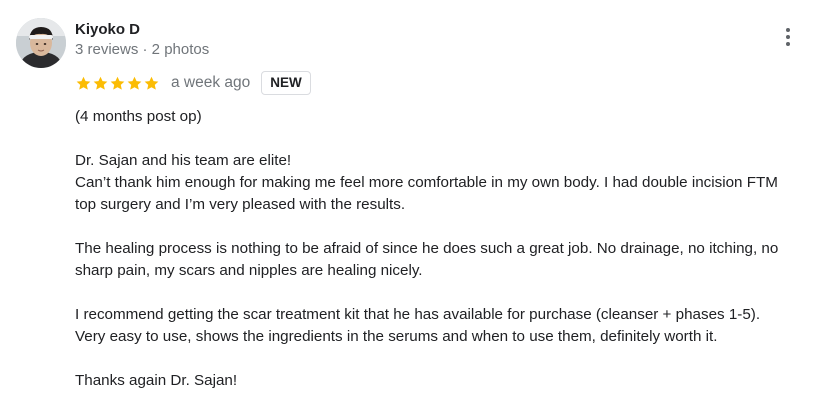 Image resolution: width=840 pixels, height=406 pixels. I want to click on star-rating, so click(117, 83).